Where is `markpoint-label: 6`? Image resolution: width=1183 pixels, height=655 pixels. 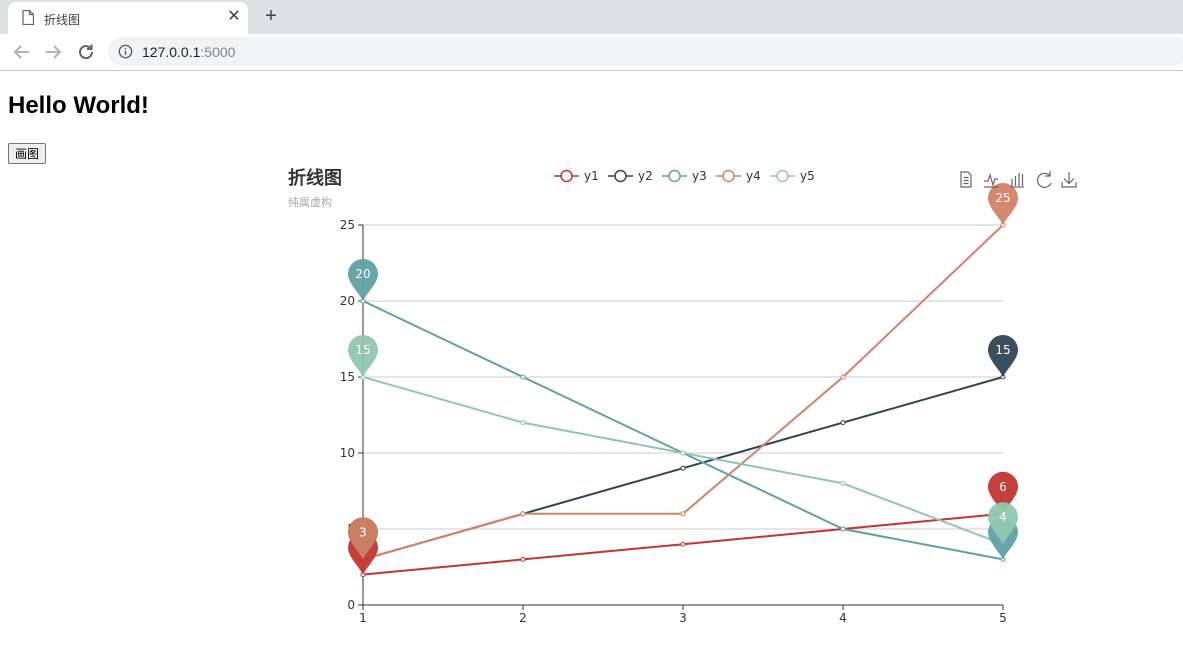 markpoint-label: 6 is located at coordinates (1003, 487).